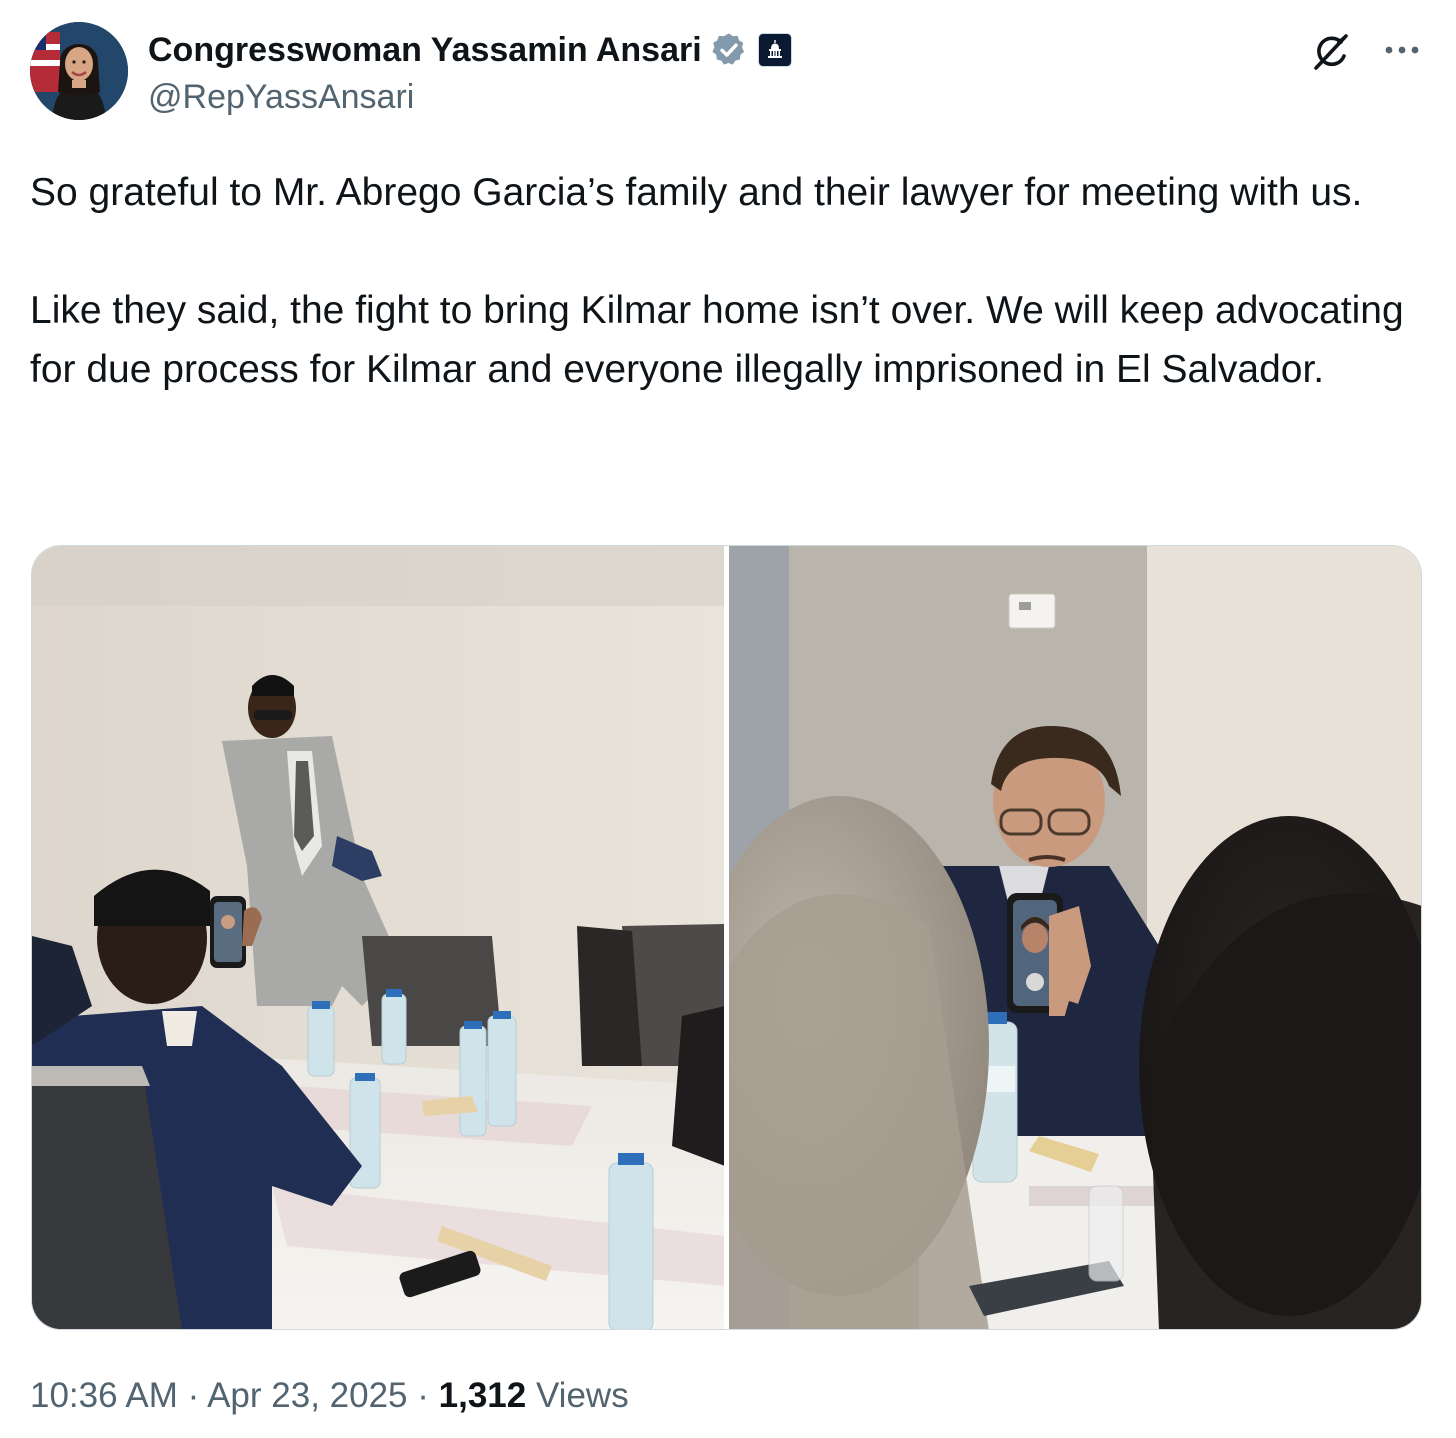  I want to click on author-name-row: Congresswoman Yassamin Ansari, so click(470, 50).